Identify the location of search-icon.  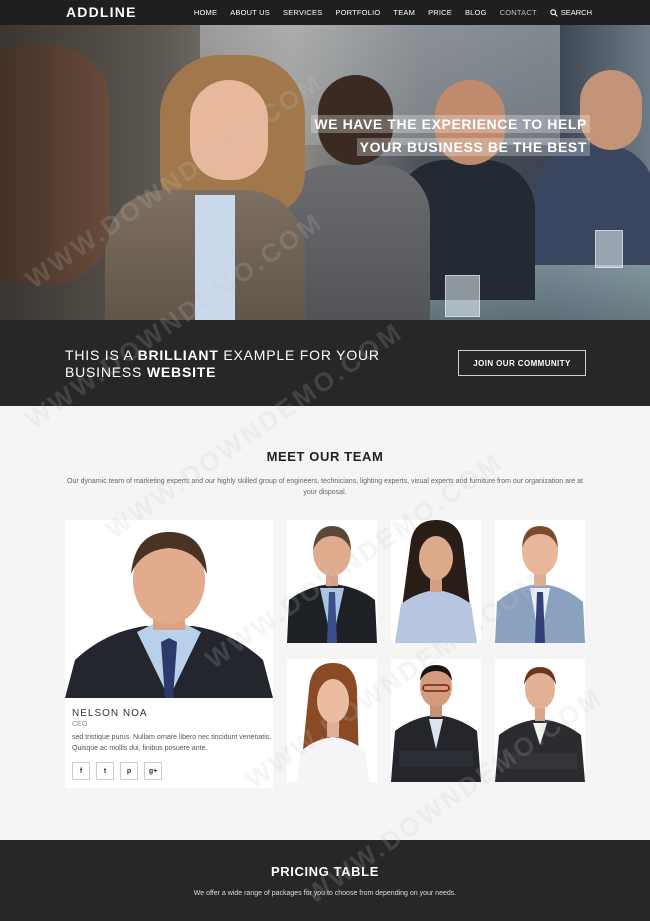
(554, 12).